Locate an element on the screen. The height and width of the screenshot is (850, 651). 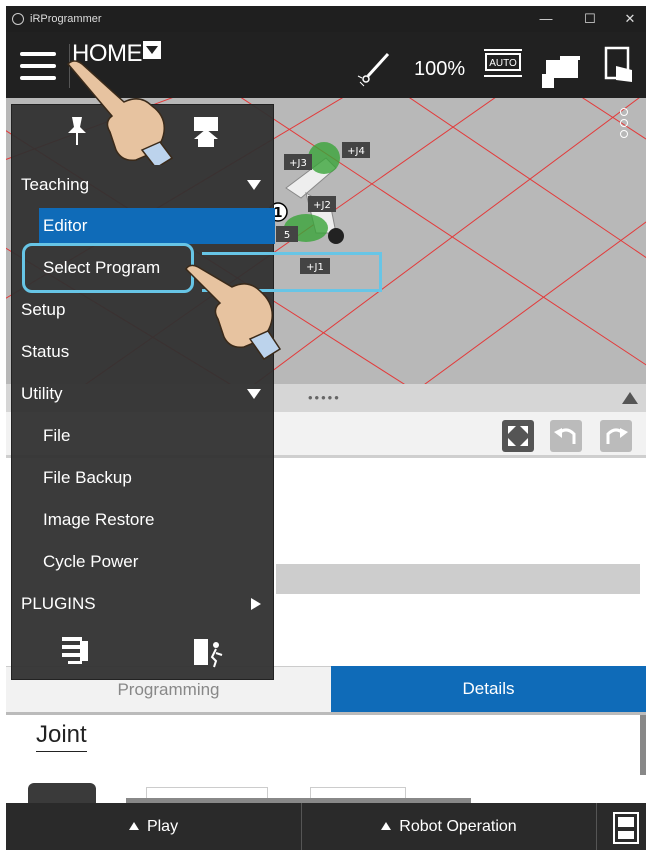
details-panel: Joint is located at coordinates (326, 759).